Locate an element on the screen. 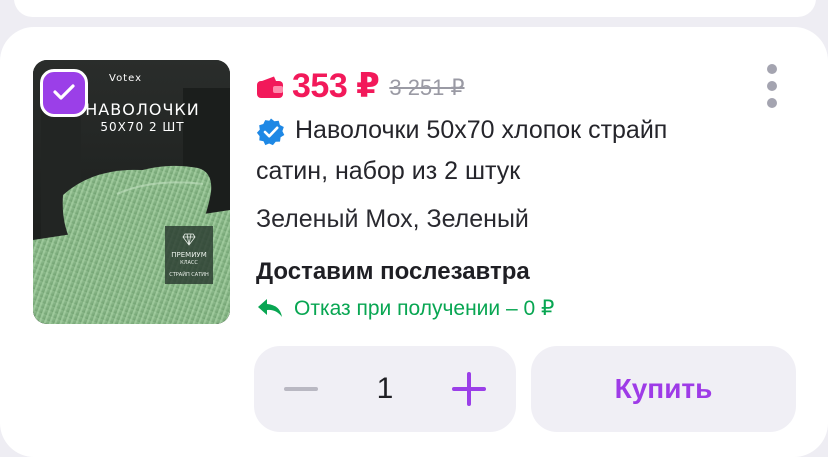 This screenshot has width=828, height=457. price-row: 353 ₽ 3 251 ₽ is located at coordinates (360, 86).